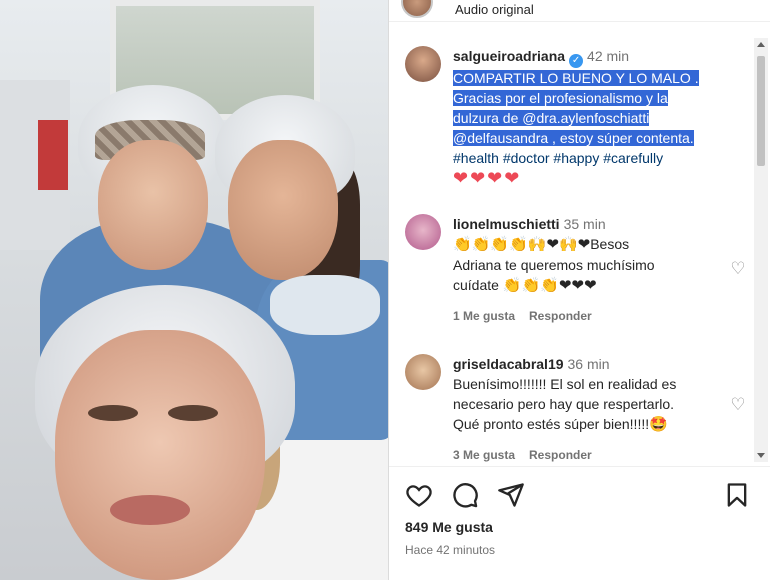 The image size is (770, 580). Describe the element at coordinates (603, 453) in the screenshot. I see `comment-meta: 3 Me gusta Responder` at that location.